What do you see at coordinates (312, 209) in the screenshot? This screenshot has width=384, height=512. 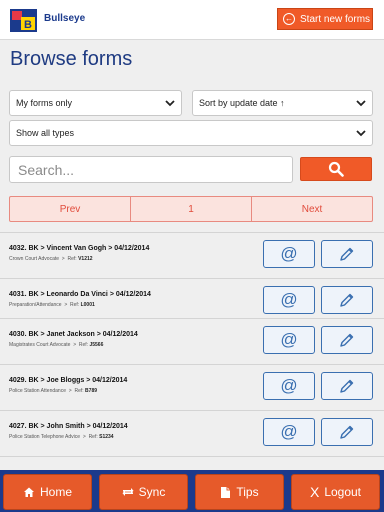 I see `next-page-button: Next` at bounding box center [312, 209].